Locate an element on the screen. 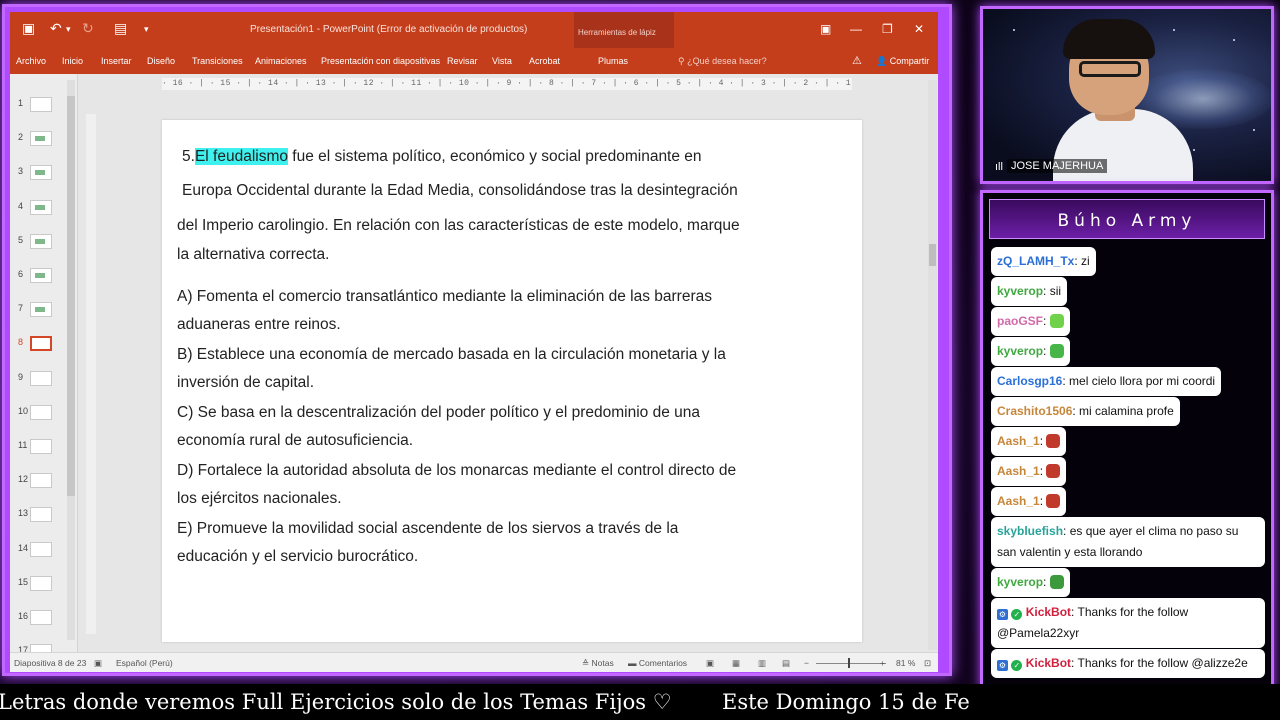 The height and width of the screenshot is (720, 1280). fit-slide-icon: ⊡ is located at coordinates (927, 663).